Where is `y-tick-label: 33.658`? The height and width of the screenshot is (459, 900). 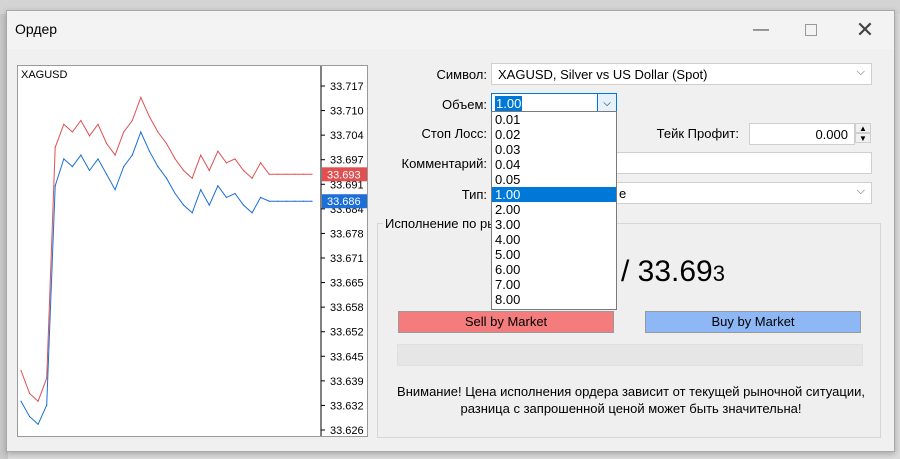
y-tick-label: 33.658 is located at coordinates (347, 308).